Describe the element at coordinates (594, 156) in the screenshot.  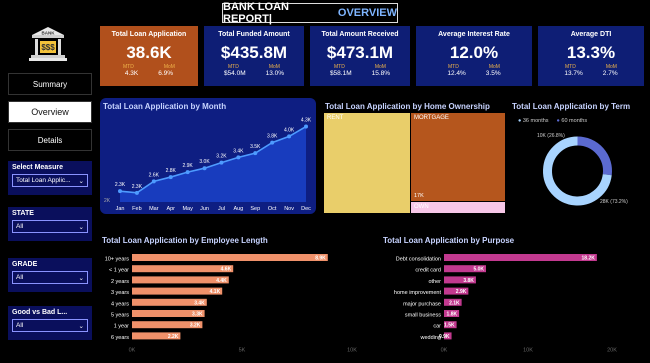
I see `donut-slice-60-months` at that location.